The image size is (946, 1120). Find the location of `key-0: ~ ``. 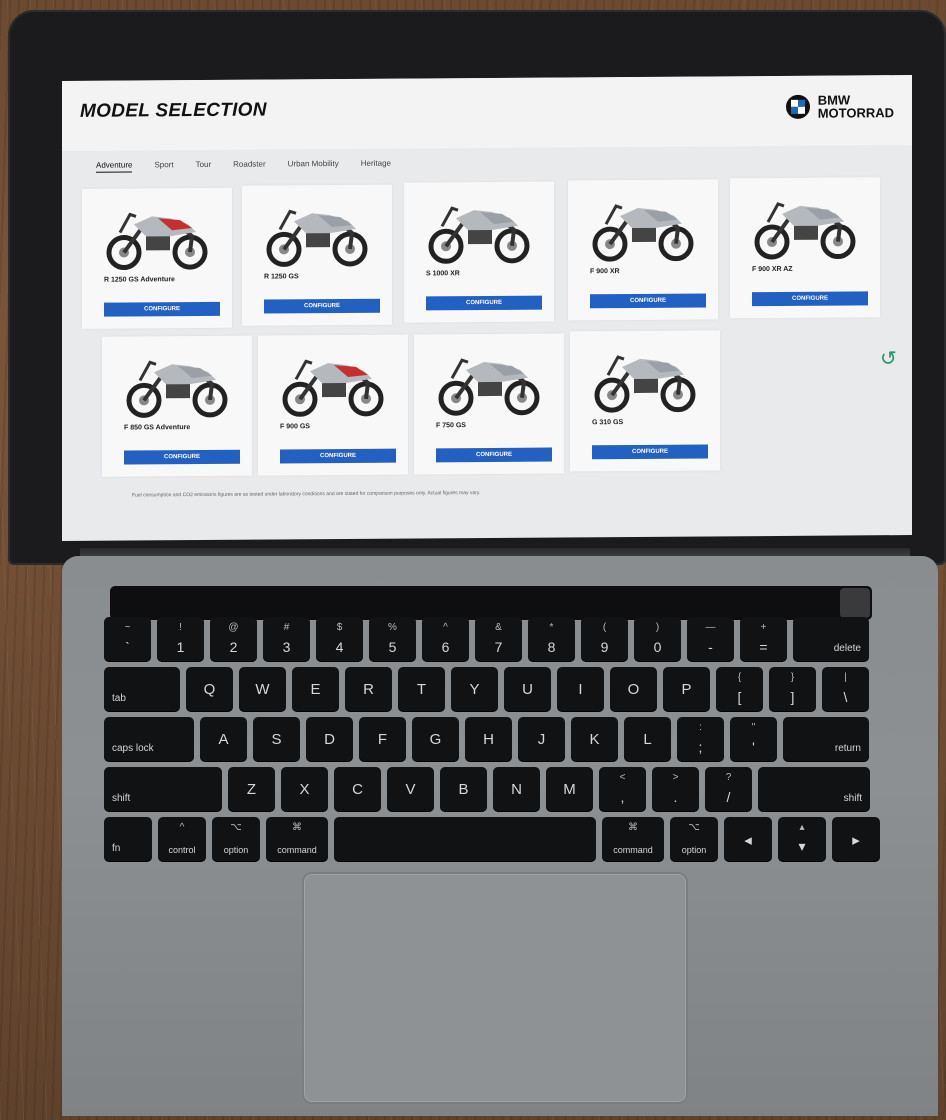

key-0: ~ ` is located at coordinates (127, 639).